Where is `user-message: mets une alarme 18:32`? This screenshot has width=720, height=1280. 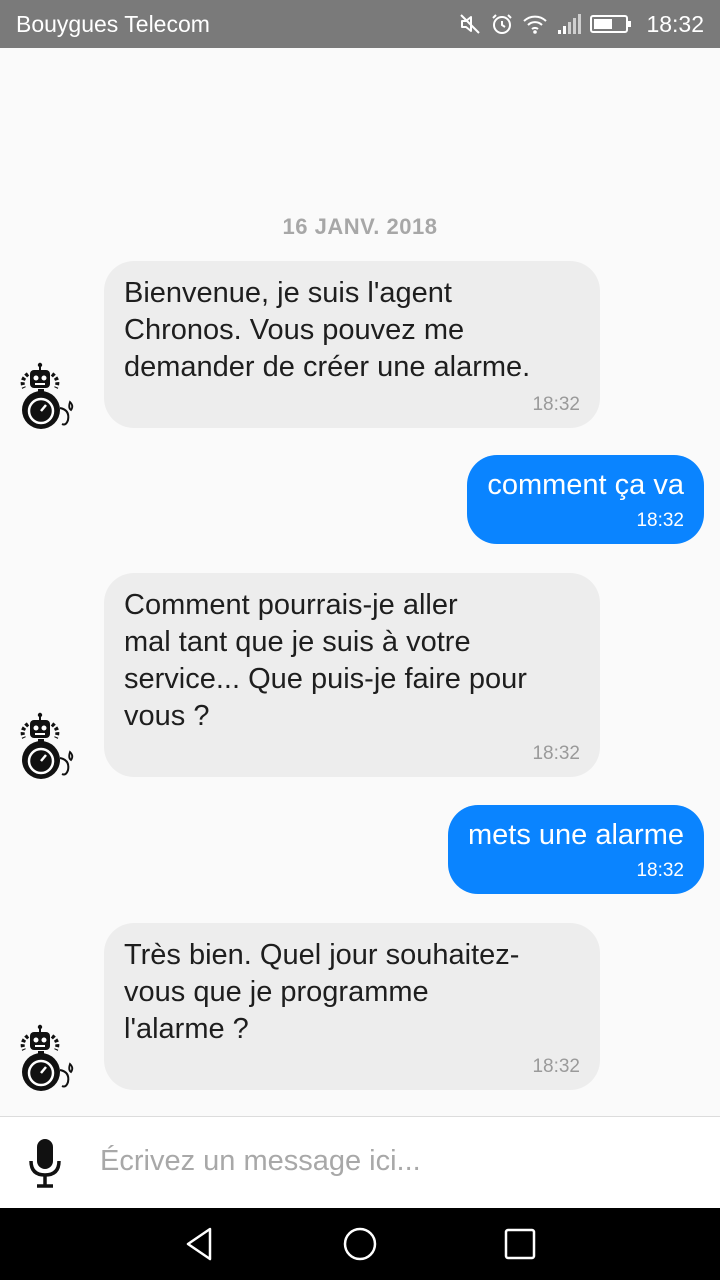 user-message: mets une alarme 18:32 is located at coordinates (576, 849).